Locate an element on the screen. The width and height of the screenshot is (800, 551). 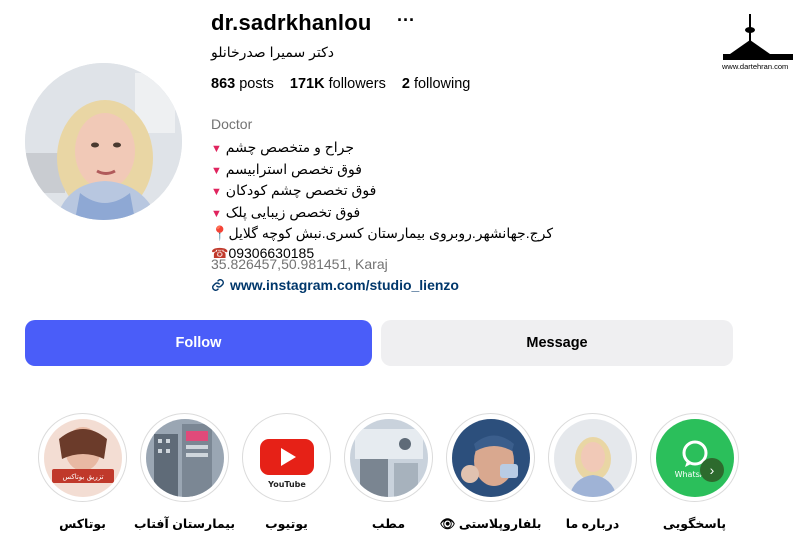
profile-full-name: دکتر سمیرا صدرخانلو is located at coordinates (272, 52).